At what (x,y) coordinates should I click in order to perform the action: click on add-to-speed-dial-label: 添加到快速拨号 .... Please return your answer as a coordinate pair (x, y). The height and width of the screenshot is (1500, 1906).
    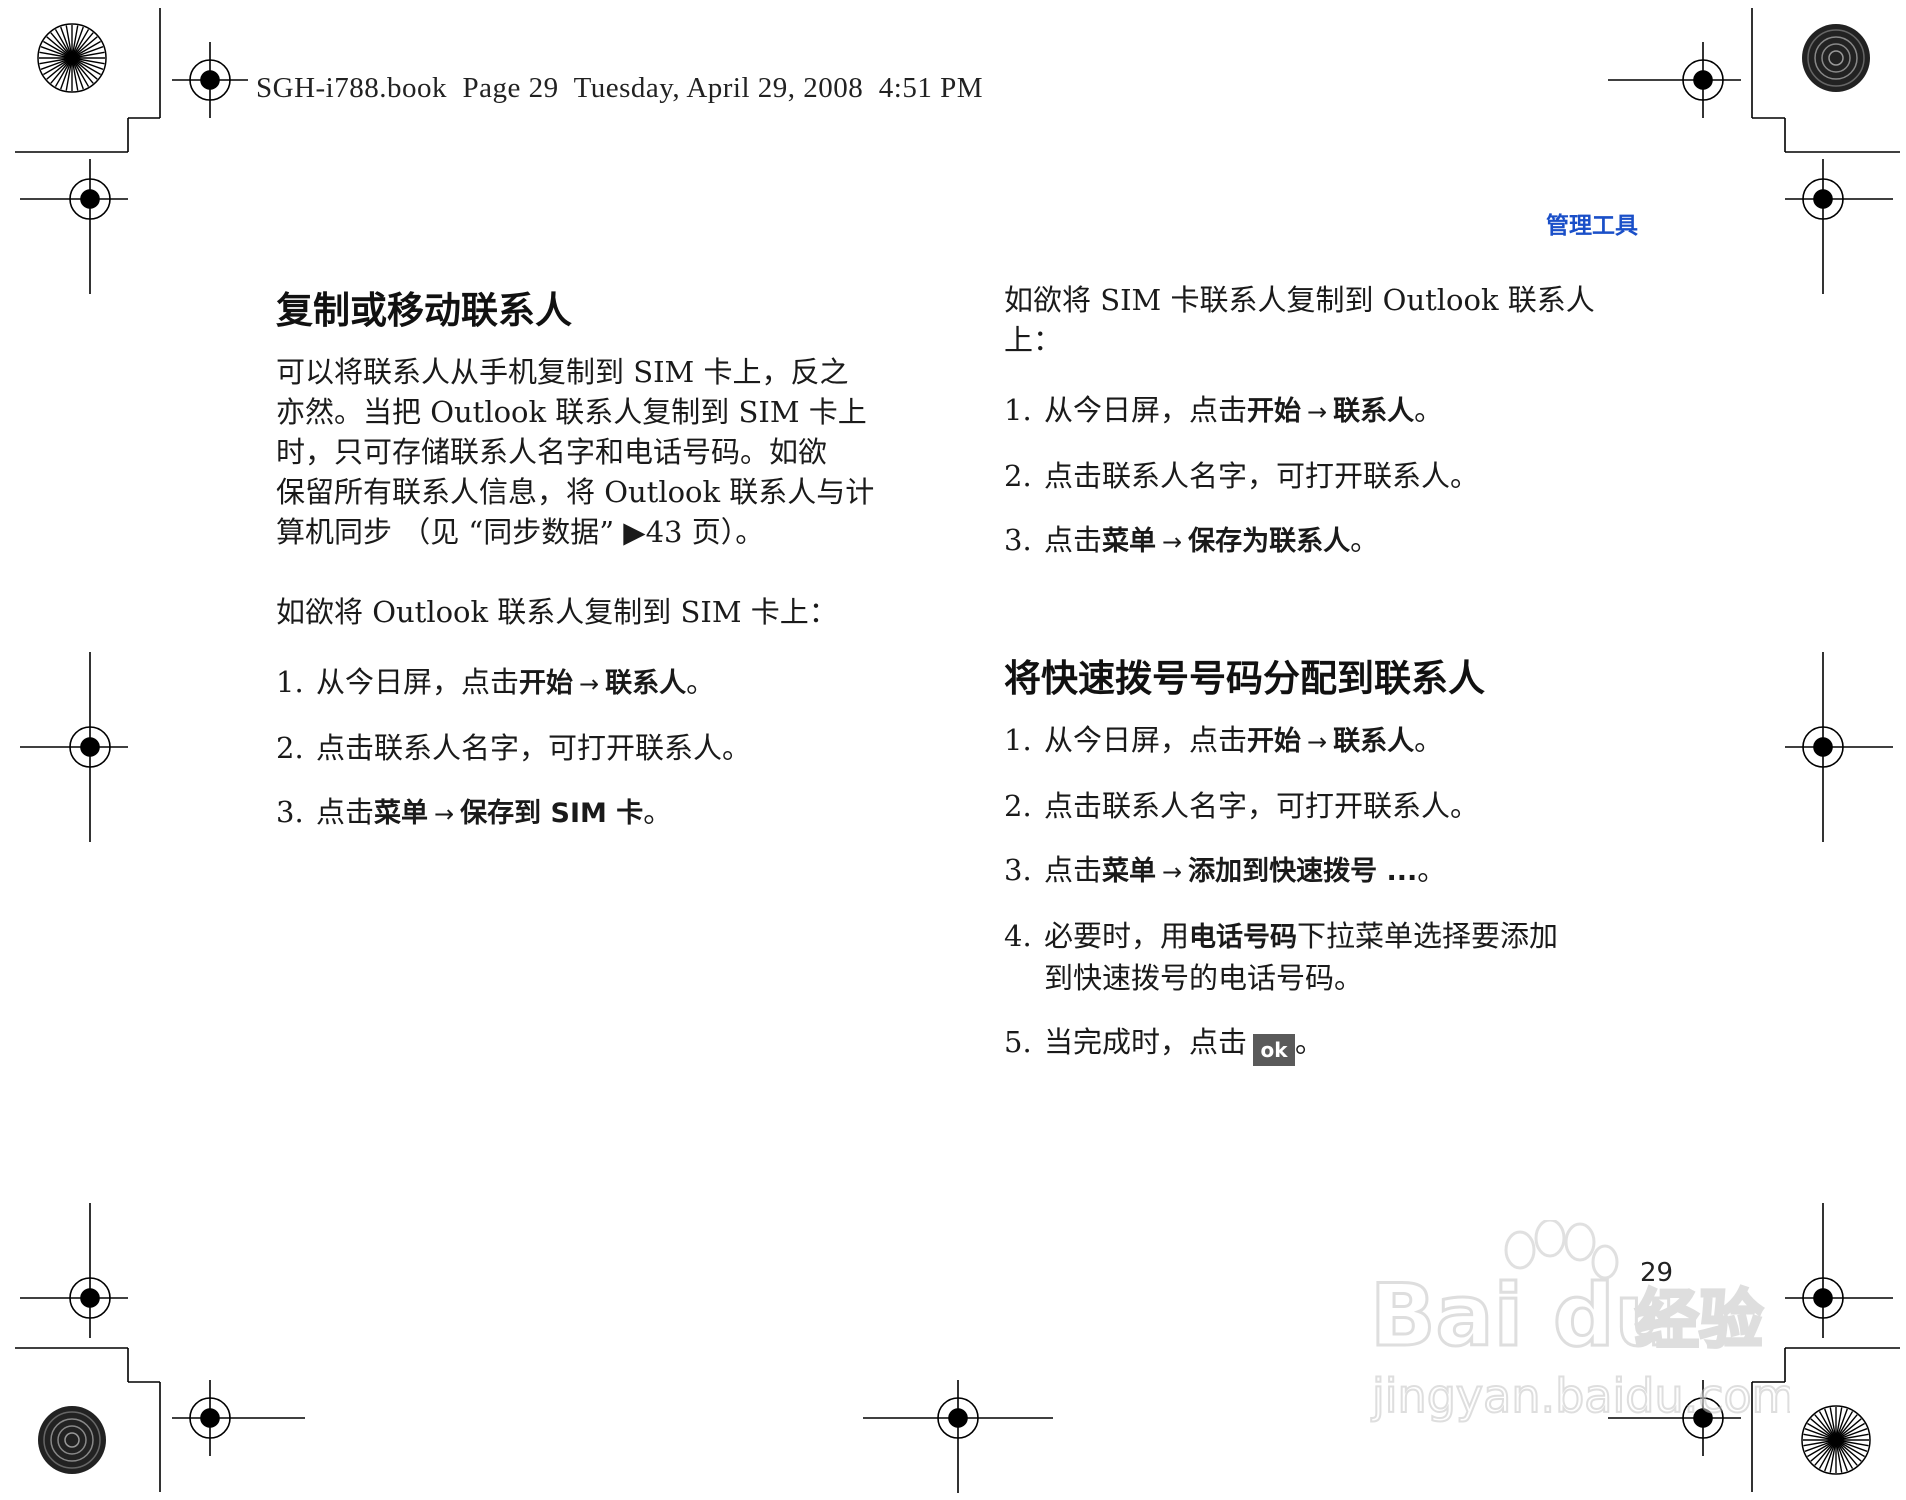
    Looking at the image, I should click on (1303, 871).